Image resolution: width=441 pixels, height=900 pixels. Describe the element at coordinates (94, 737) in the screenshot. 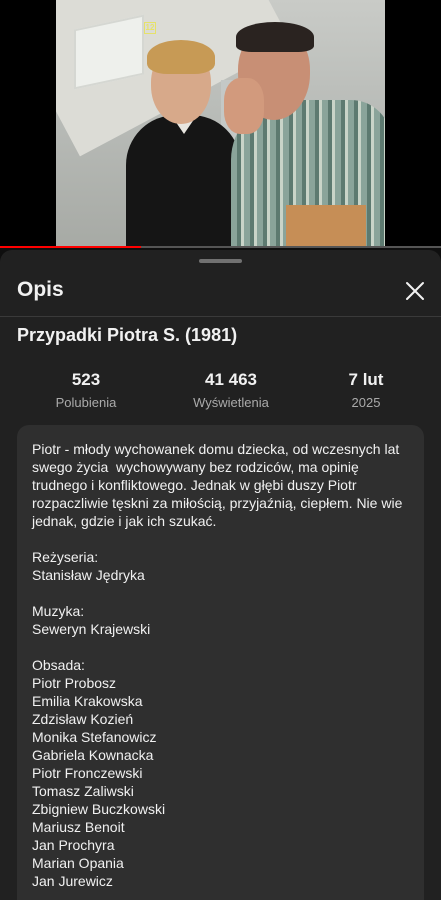

I see `cast-member: Monika Stefanowicz` at that location.